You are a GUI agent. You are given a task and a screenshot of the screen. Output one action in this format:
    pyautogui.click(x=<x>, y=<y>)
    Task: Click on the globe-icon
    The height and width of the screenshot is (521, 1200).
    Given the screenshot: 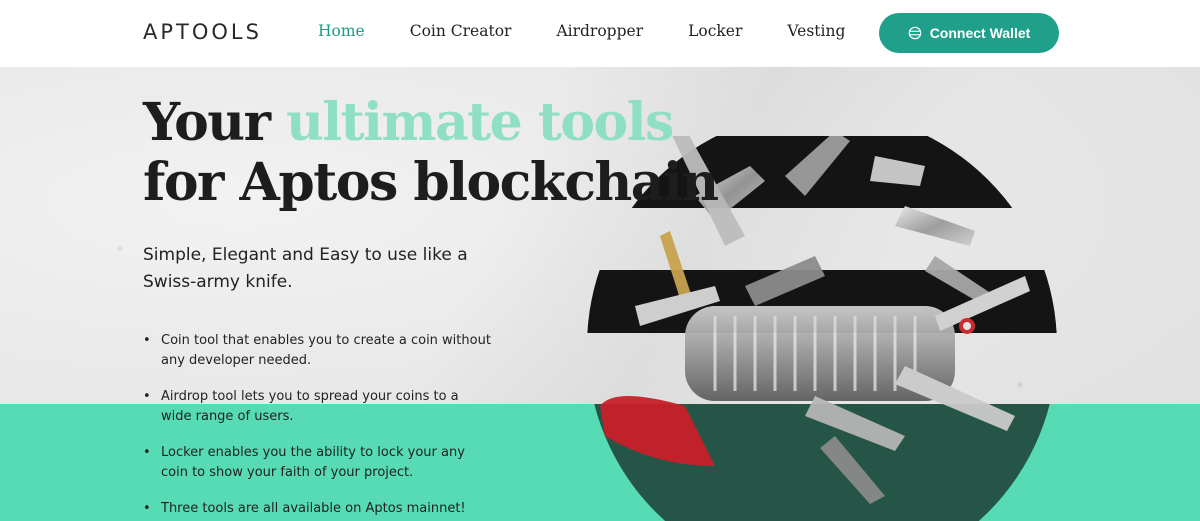 What is the action you would take?
    pyautogui.click(x=914, y=33)
    